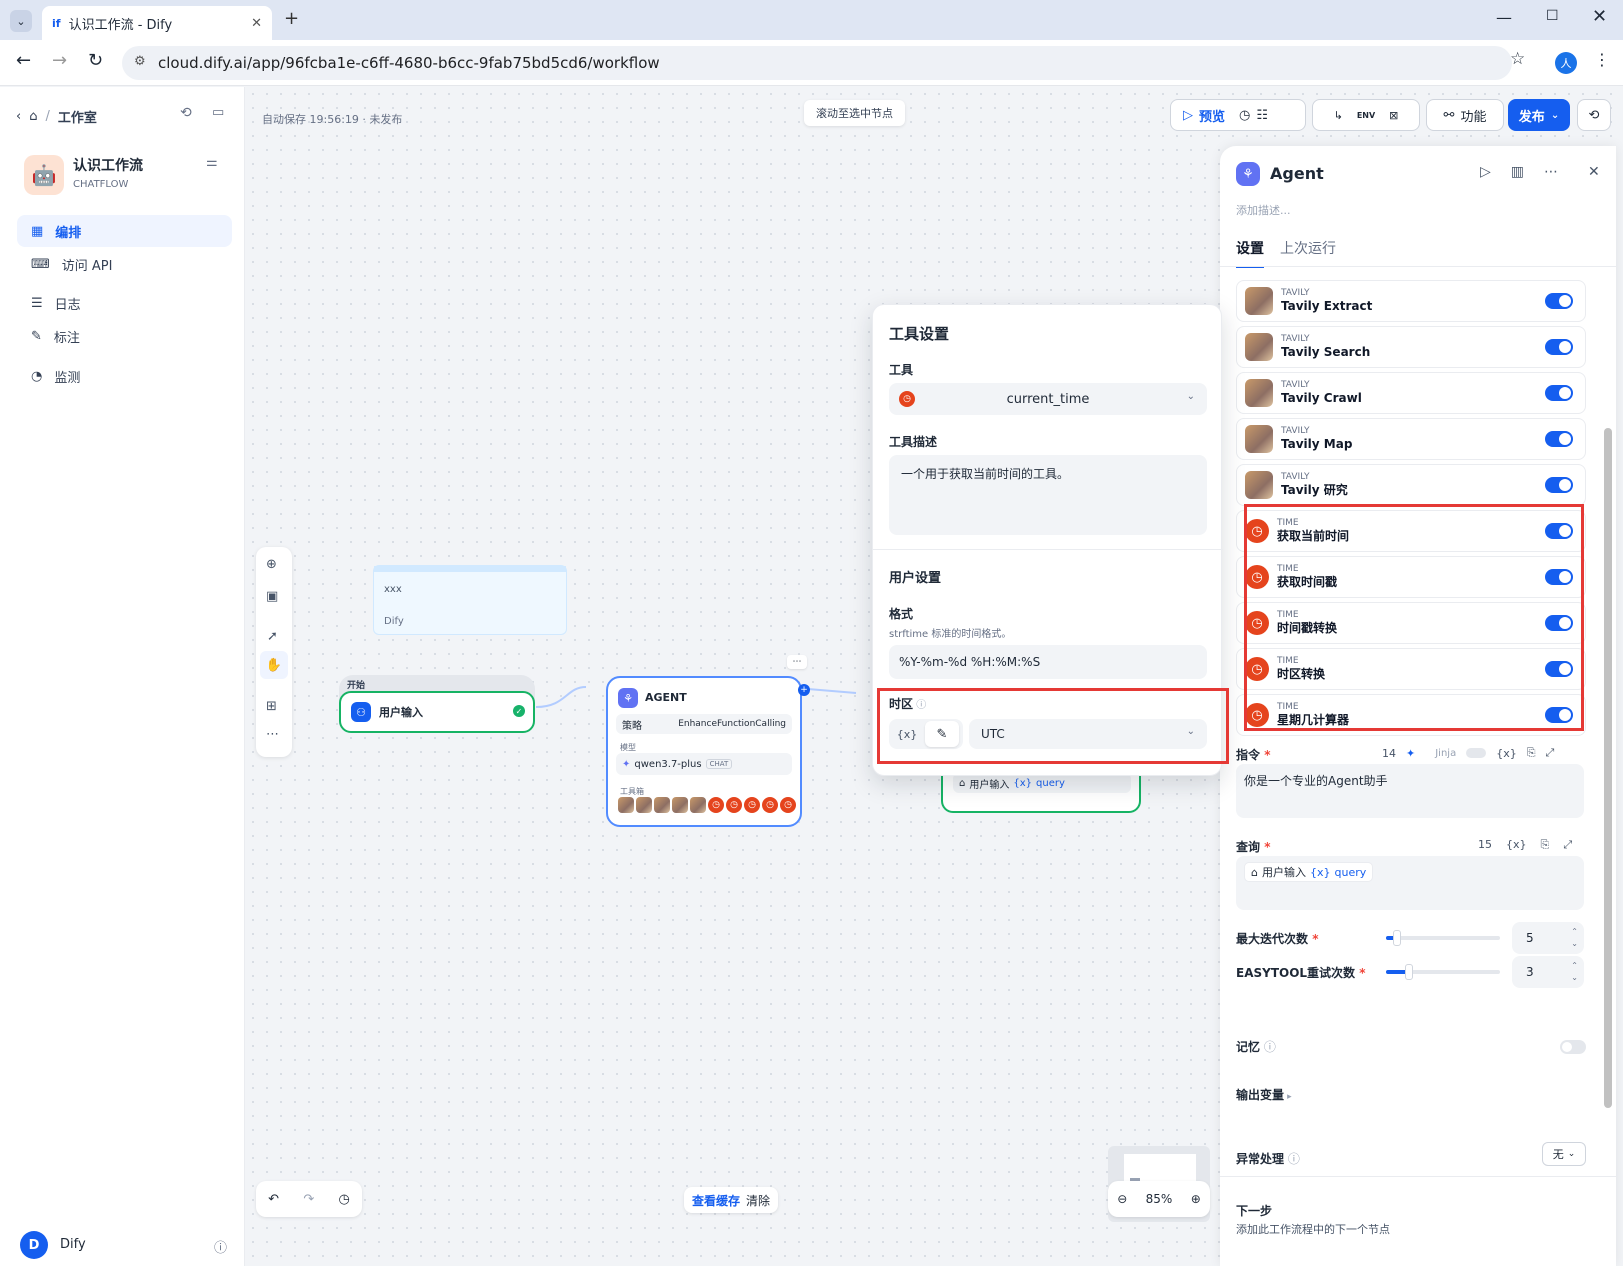 The height and width of the screenshot is (1266, 1623). I want to click on start-node-group: 开始 ⚇ 用户输入 ✓, so click(437, 704).